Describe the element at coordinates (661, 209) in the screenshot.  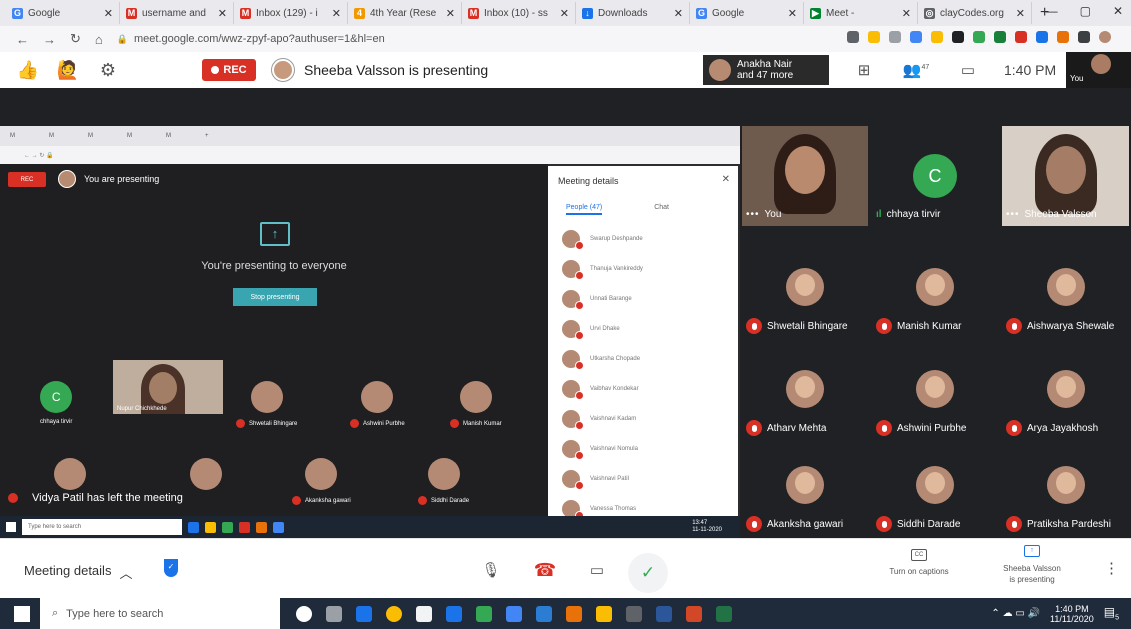
I see `tab-chat: Chat` at that location.